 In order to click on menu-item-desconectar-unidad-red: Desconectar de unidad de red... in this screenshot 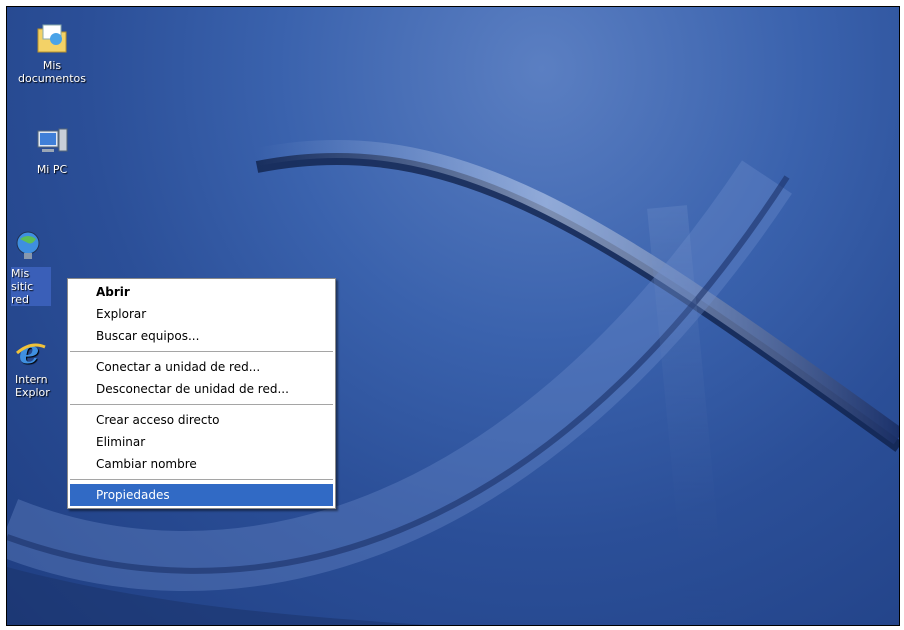, I will do `click(201, 389)`.